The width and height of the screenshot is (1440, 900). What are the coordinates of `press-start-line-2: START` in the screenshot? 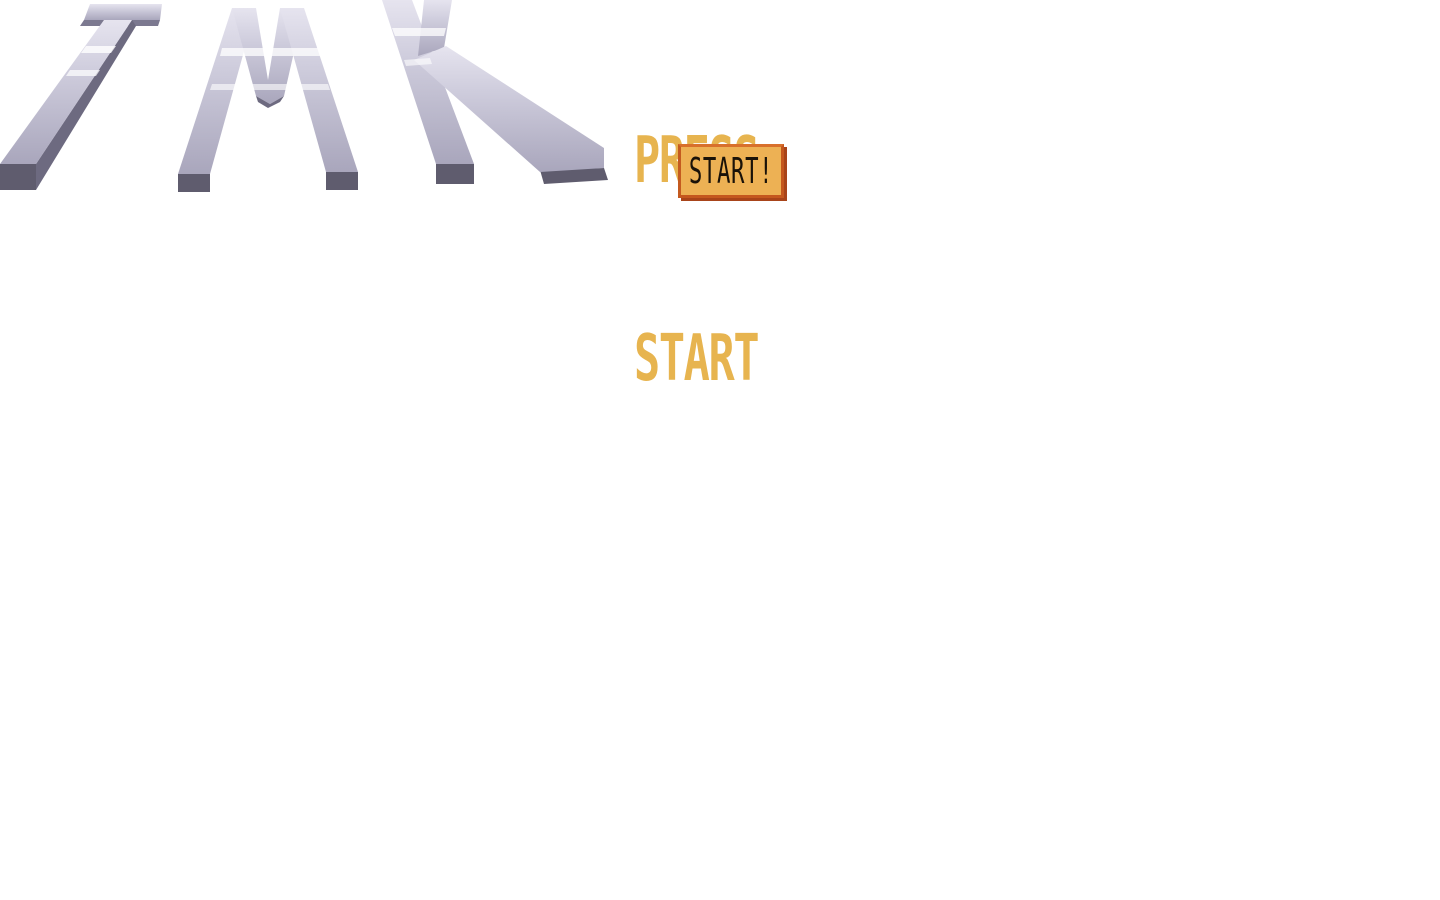 It's located at (697, 359).